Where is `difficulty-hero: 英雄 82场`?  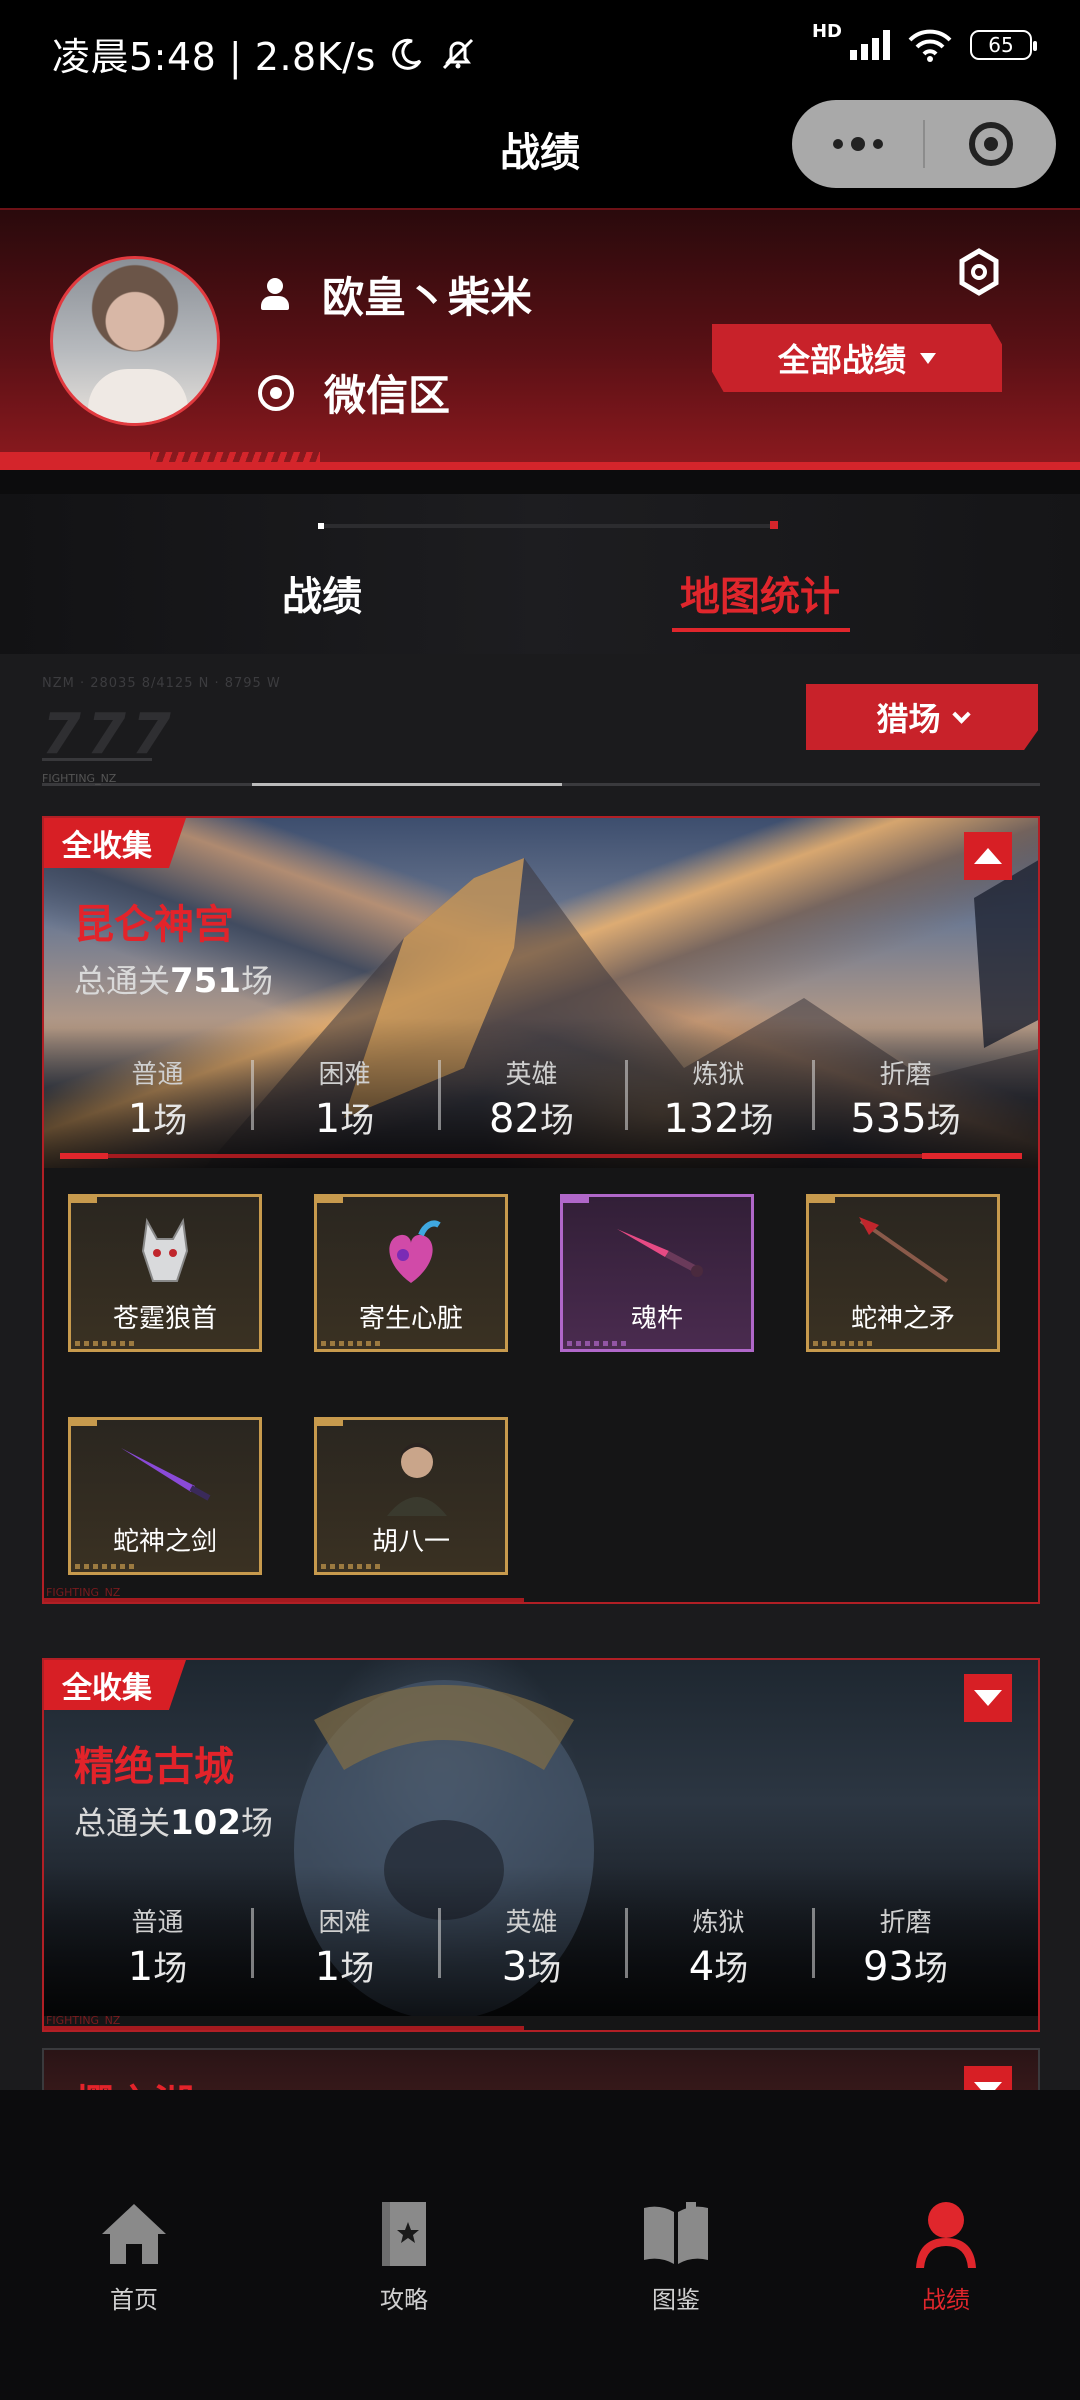 difficulty-hero: 英雄 82场 is located at coordinates (531, 1098).